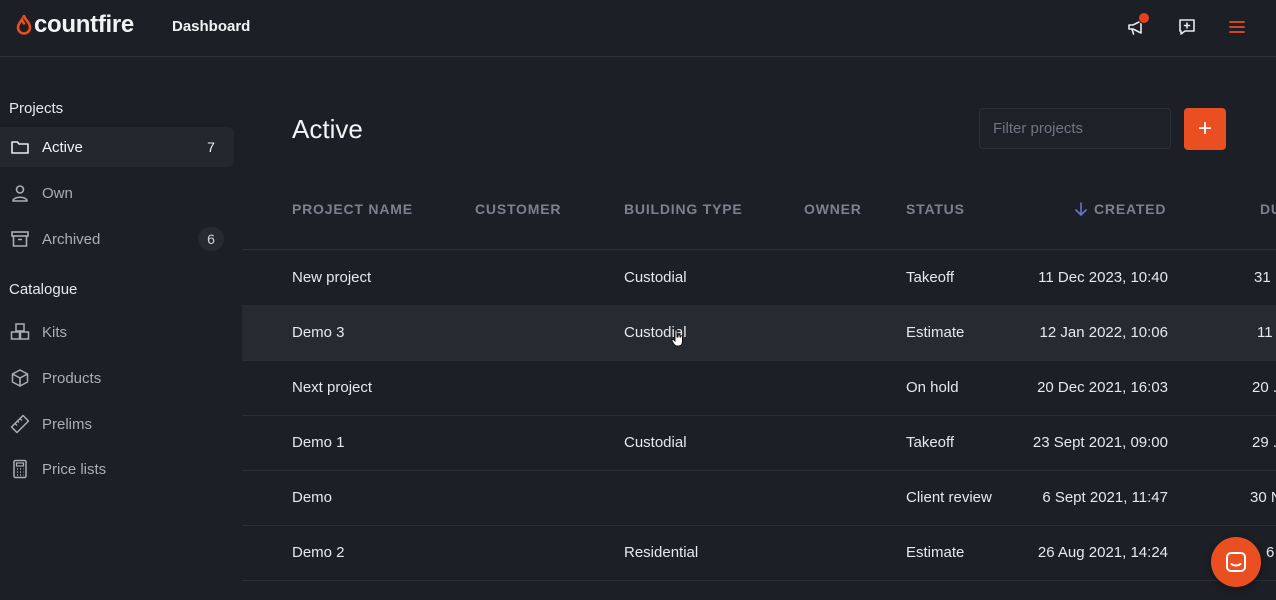  Describe the element at coordinates (327, 129) in the screenshot. I see `page-title: Active` at that location.